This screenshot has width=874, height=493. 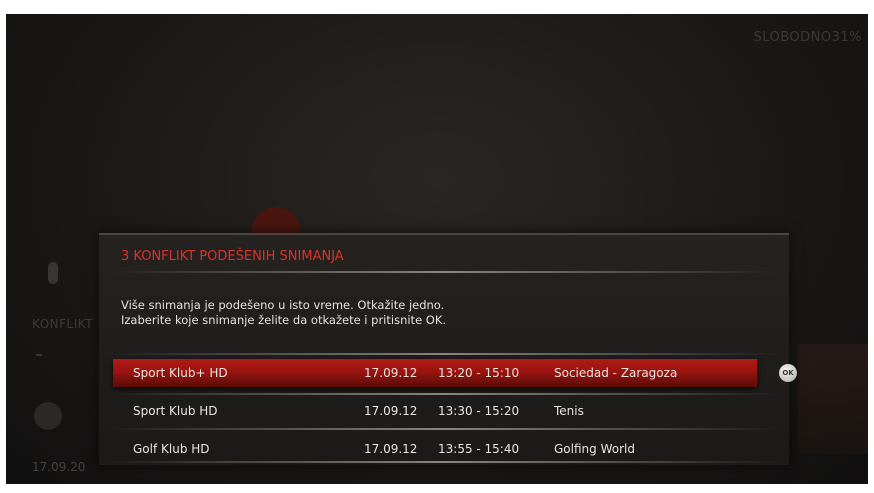 What do you see at coordinates (63, 324) in the screenshot?
I see `background-conflict-label: KONFLIKT` at bounding box center [63, 324].